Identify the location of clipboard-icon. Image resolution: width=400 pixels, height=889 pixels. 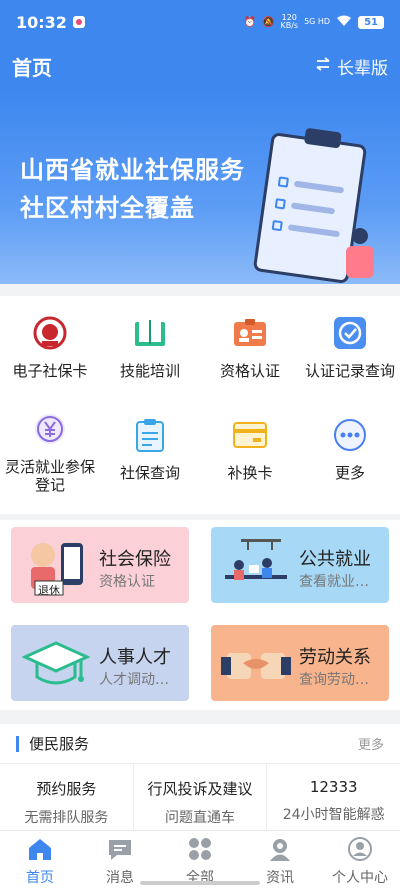
(150, 435).